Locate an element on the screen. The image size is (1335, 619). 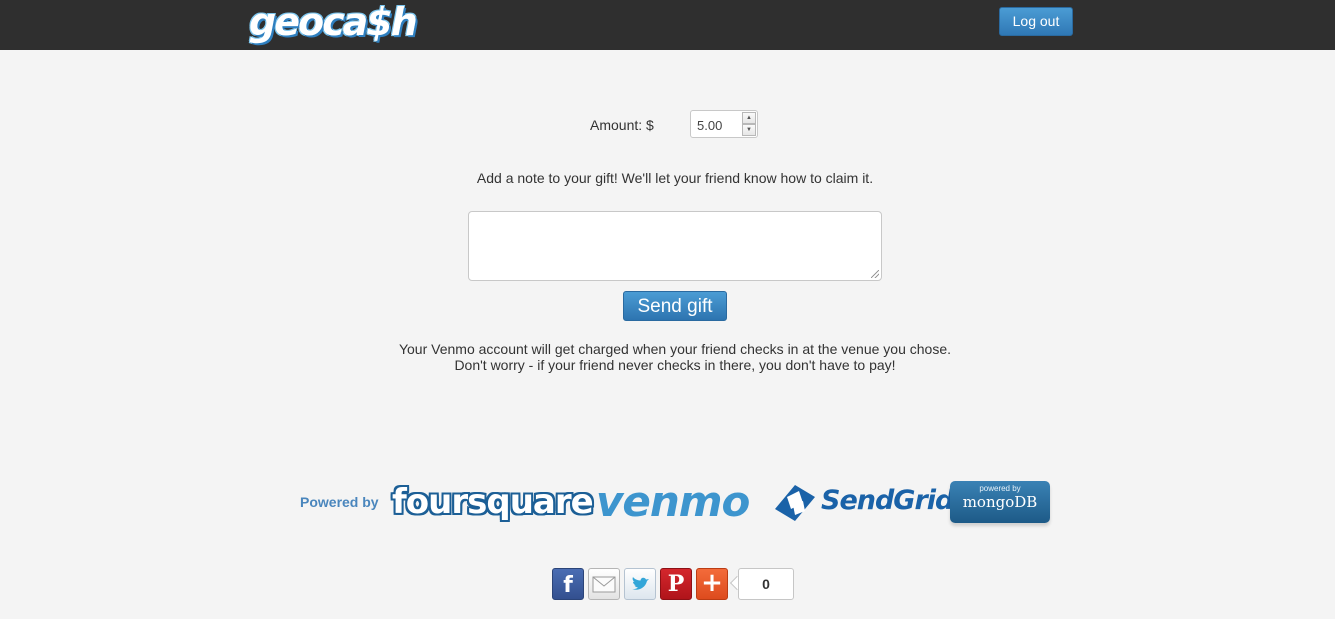
plus-icon: + is located at coordinates (712, 584).